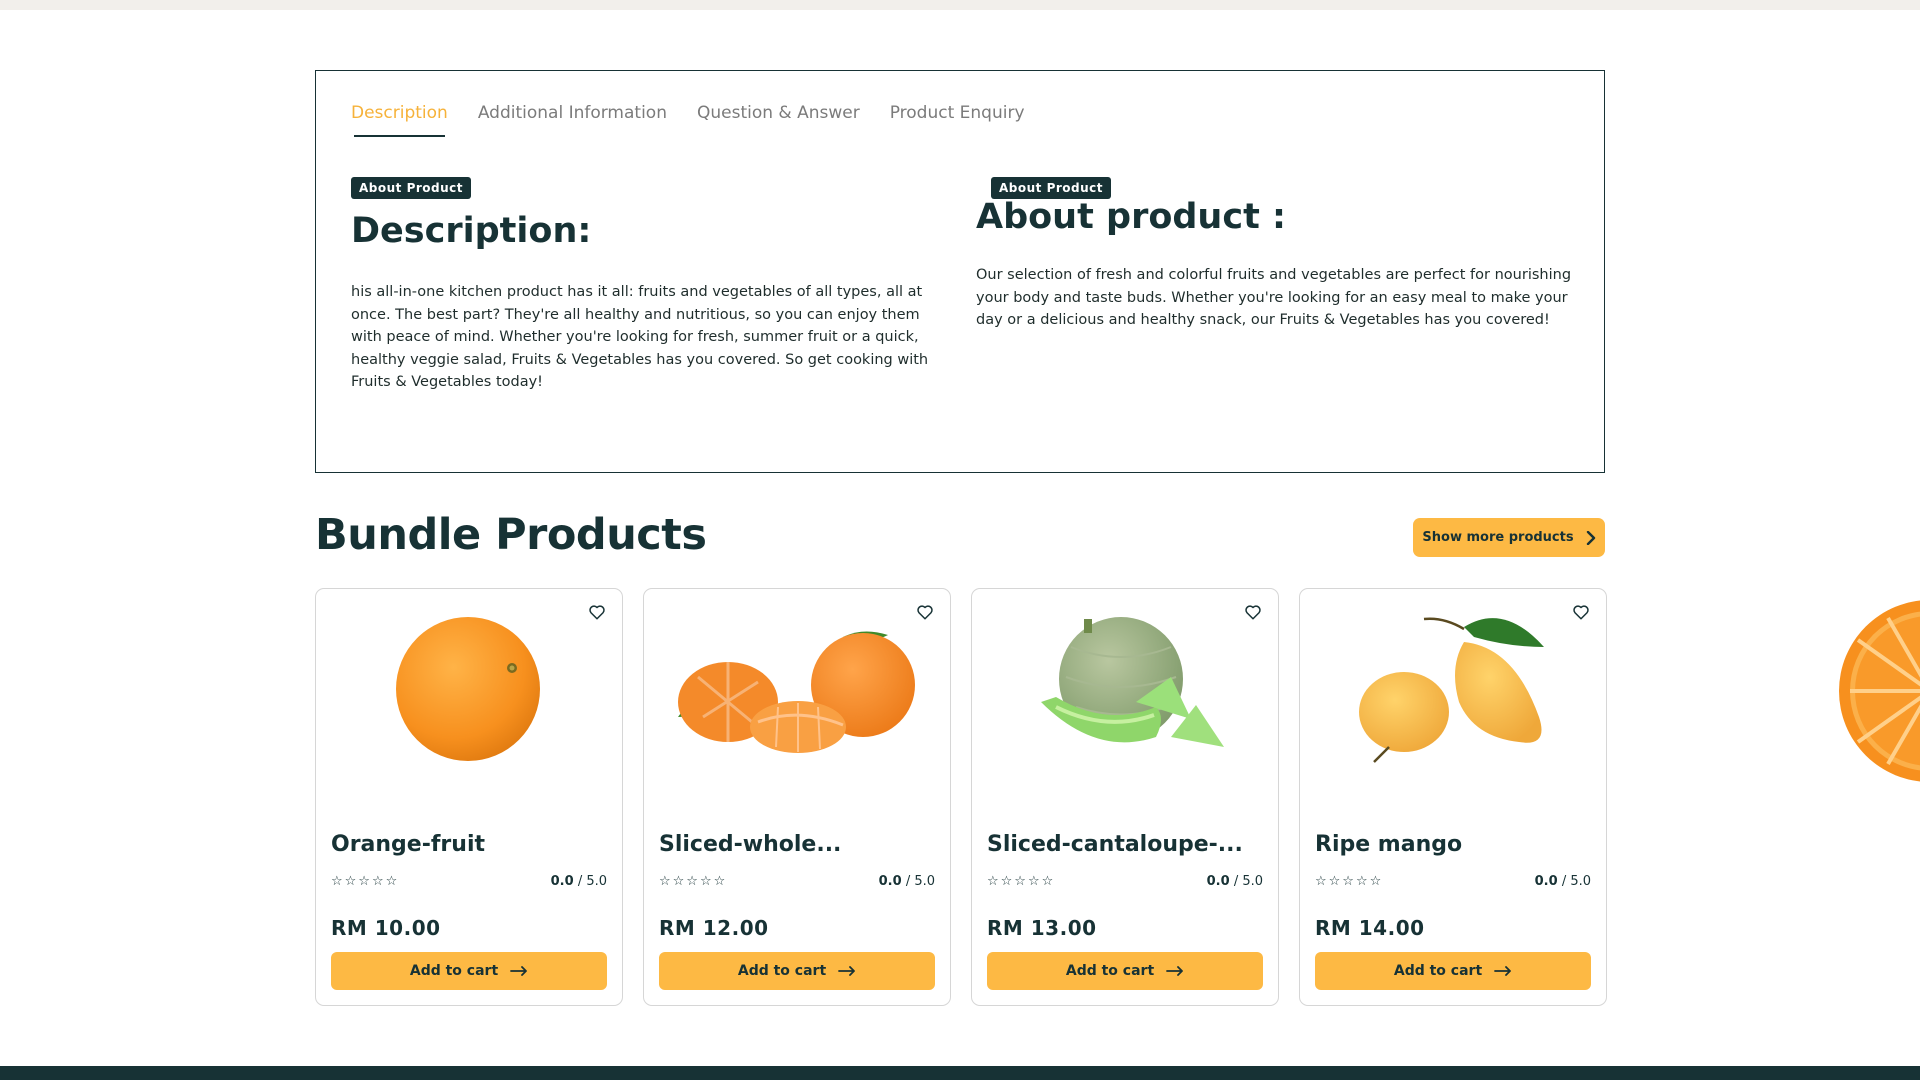 Image resolution: width=1920 pixels, height=1080 pixels. What do you see at coordinates (511, 535) in the screenshot?
I see `bundle-products-title: Bundle Products` at bounding box center [511, 535].